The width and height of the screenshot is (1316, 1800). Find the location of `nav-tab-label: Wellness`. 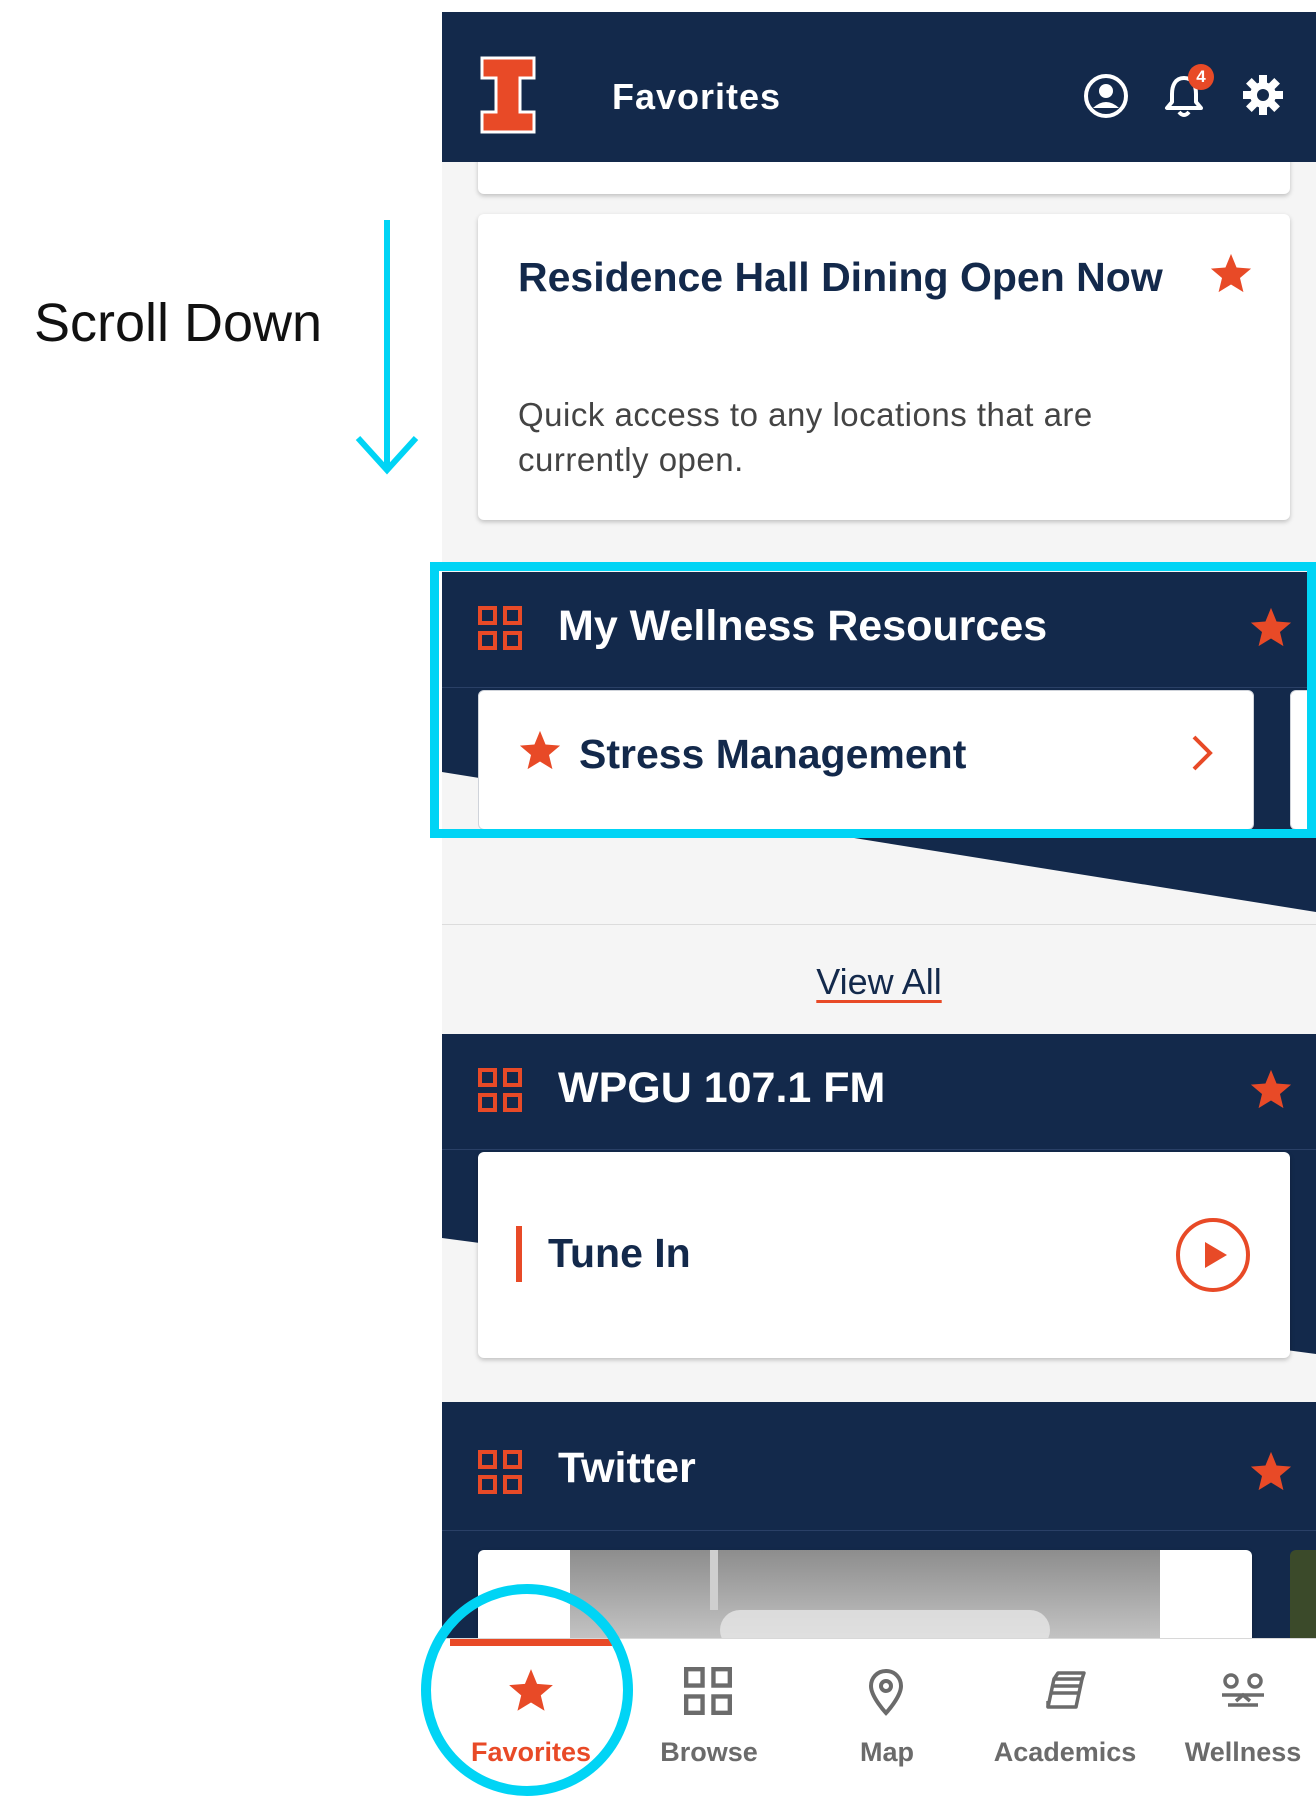

nav-tab-label: Wellness is located at coordinates (1243, 1752).